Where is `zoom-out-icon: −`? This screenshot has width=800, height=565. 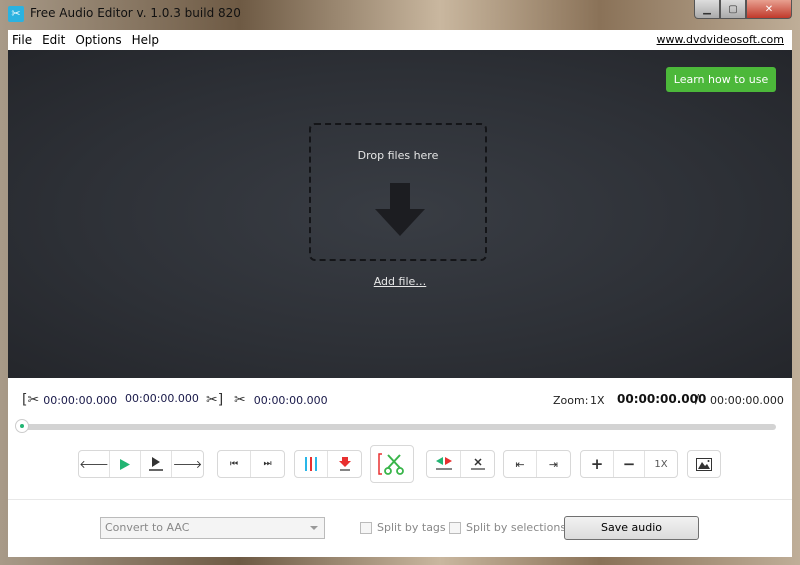
zoom-out-icon: − is located at coordinates (629, 464).